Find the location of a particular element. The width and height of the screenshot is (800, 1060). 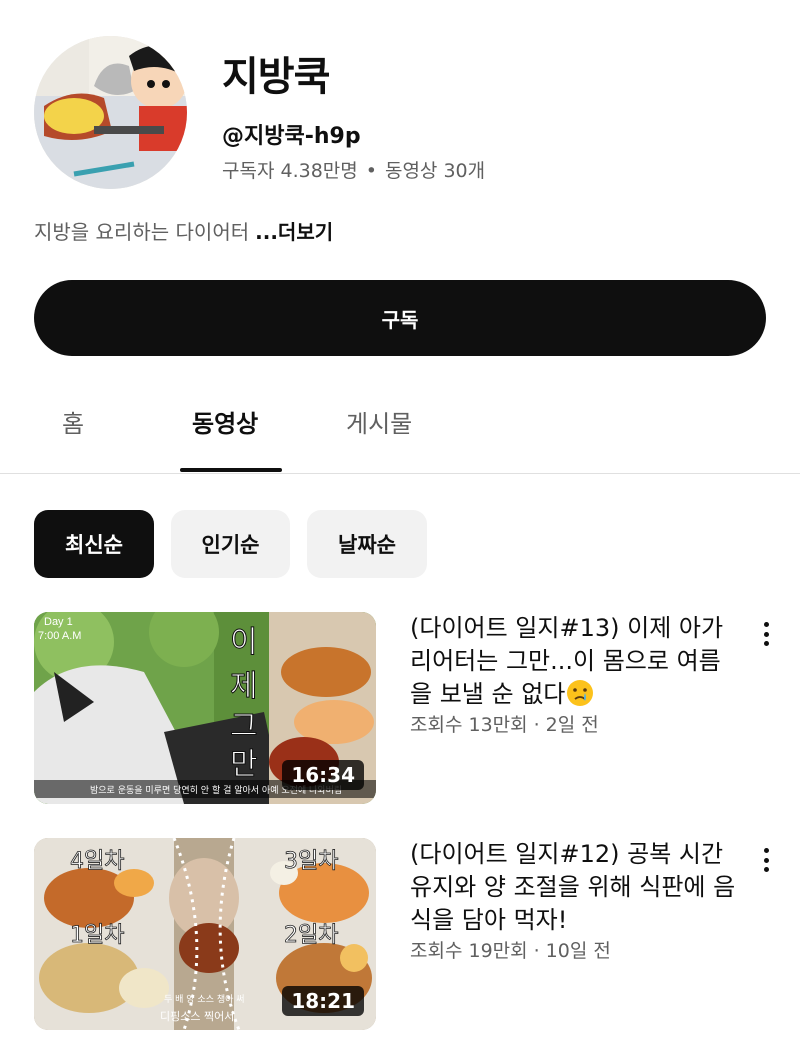

channel-handle: @지방쿡-h9p is located at coordinates (291, 136).